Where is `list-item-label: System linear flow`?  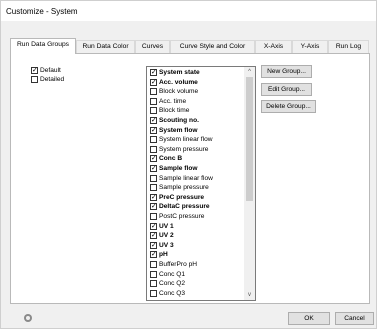
list-item-label: System linear flow is located at coordinates (186, 140).